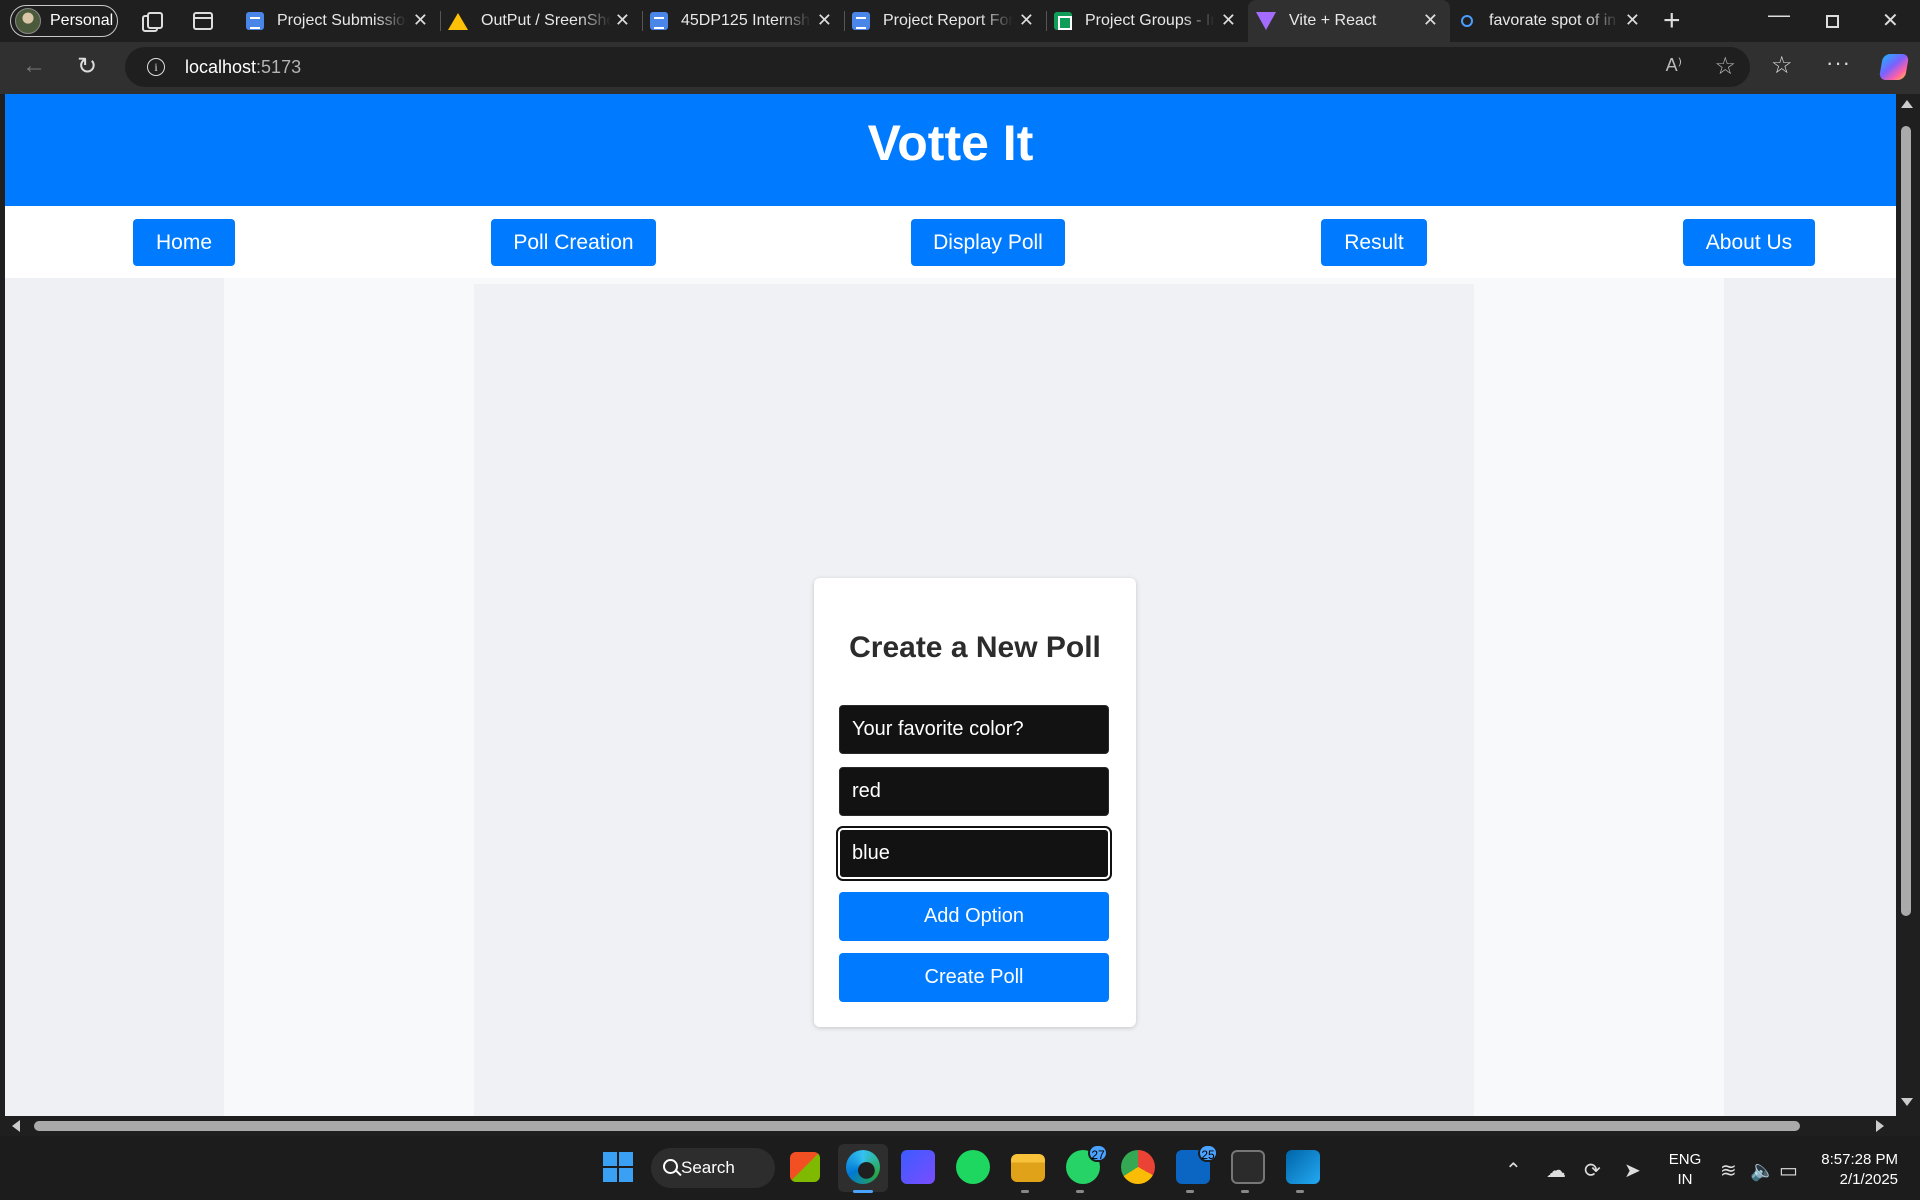 This screenshot has height=1200, width=1920. What do you see at coordinates (87, 66) in the screenshot?
I see `refresh-icon: ↻` at bounding box center [87, 66].